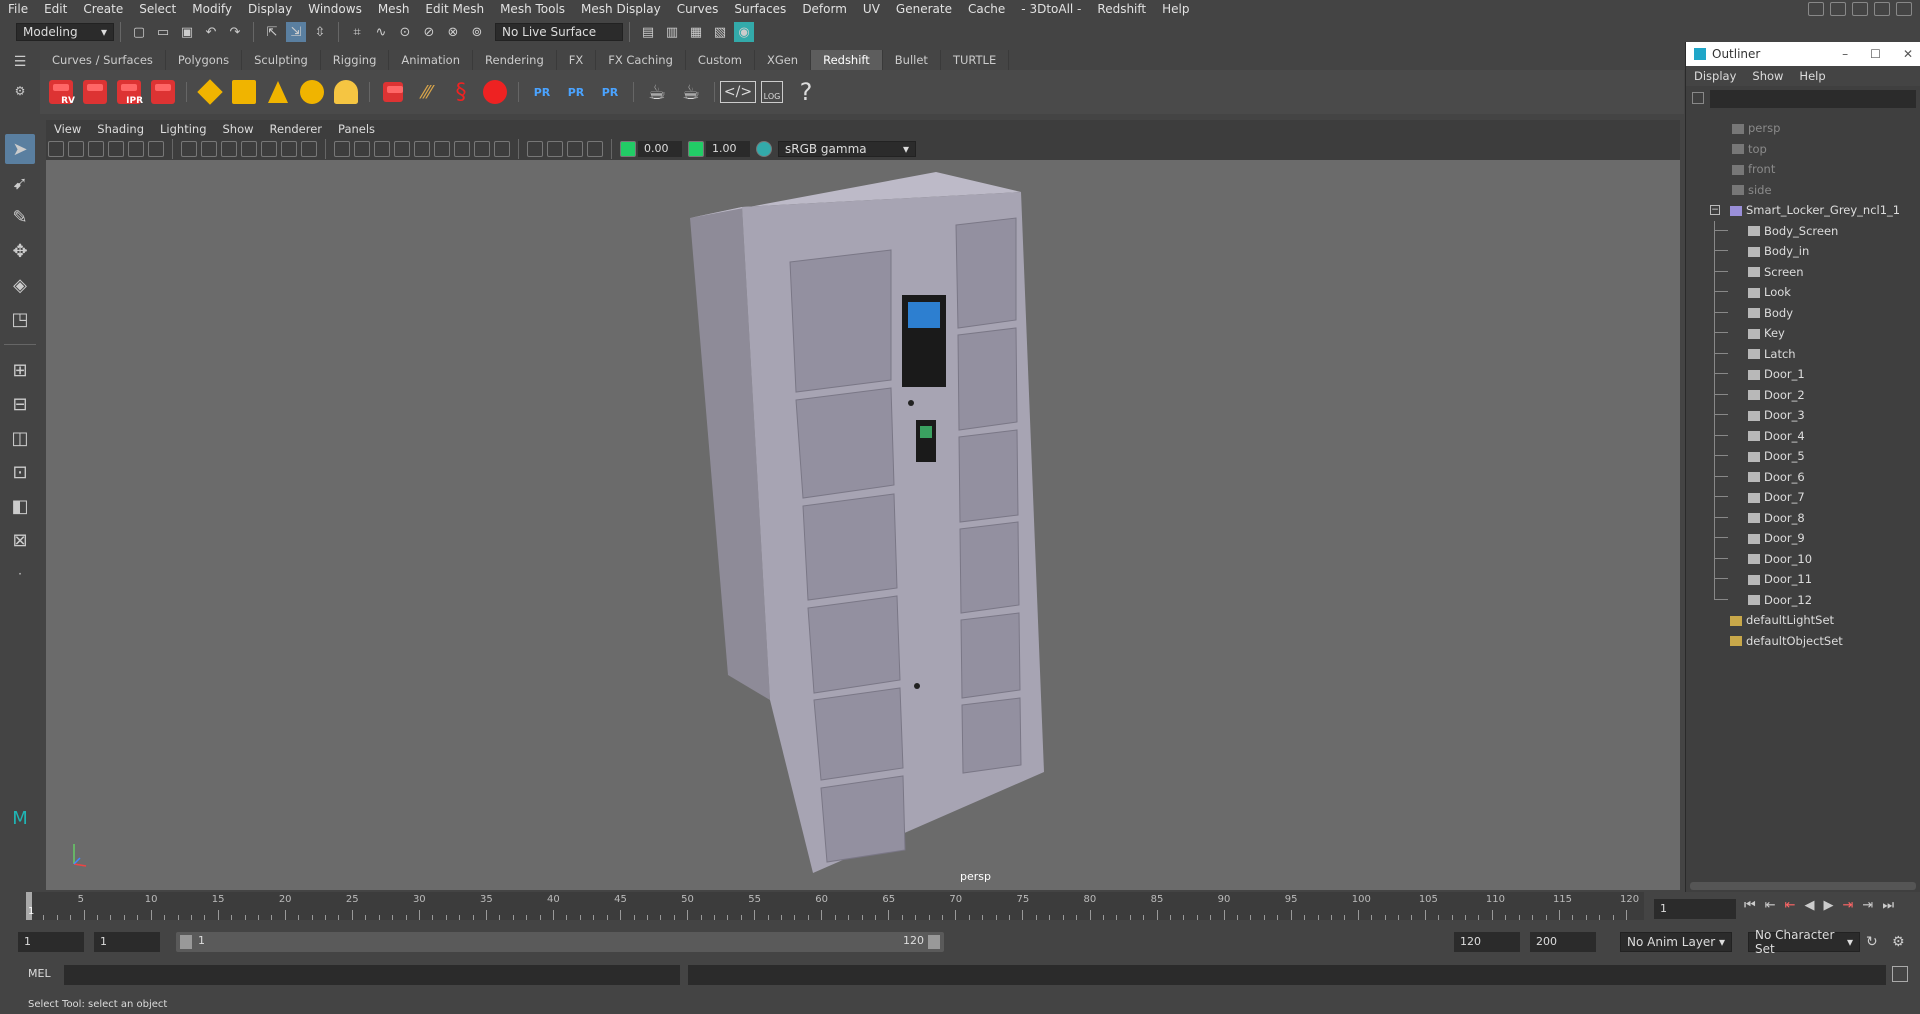  I want to click on shelf-tab-custom: Custom, so click(720, 60).